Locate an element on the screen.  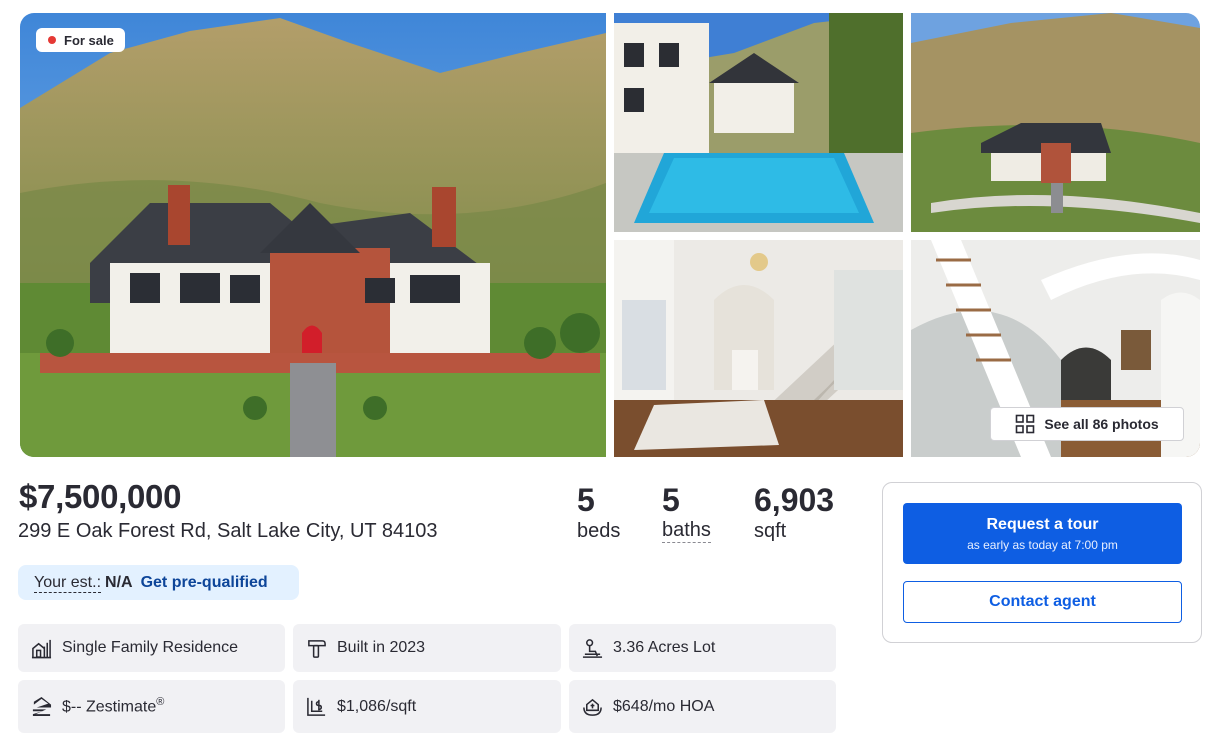
aerial-photo is located at coordinates (1055, 122).